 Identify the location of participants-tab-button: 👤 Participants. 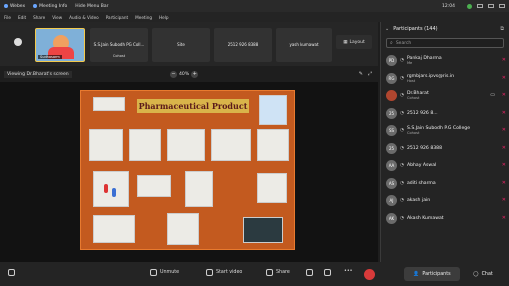
(432, 274).